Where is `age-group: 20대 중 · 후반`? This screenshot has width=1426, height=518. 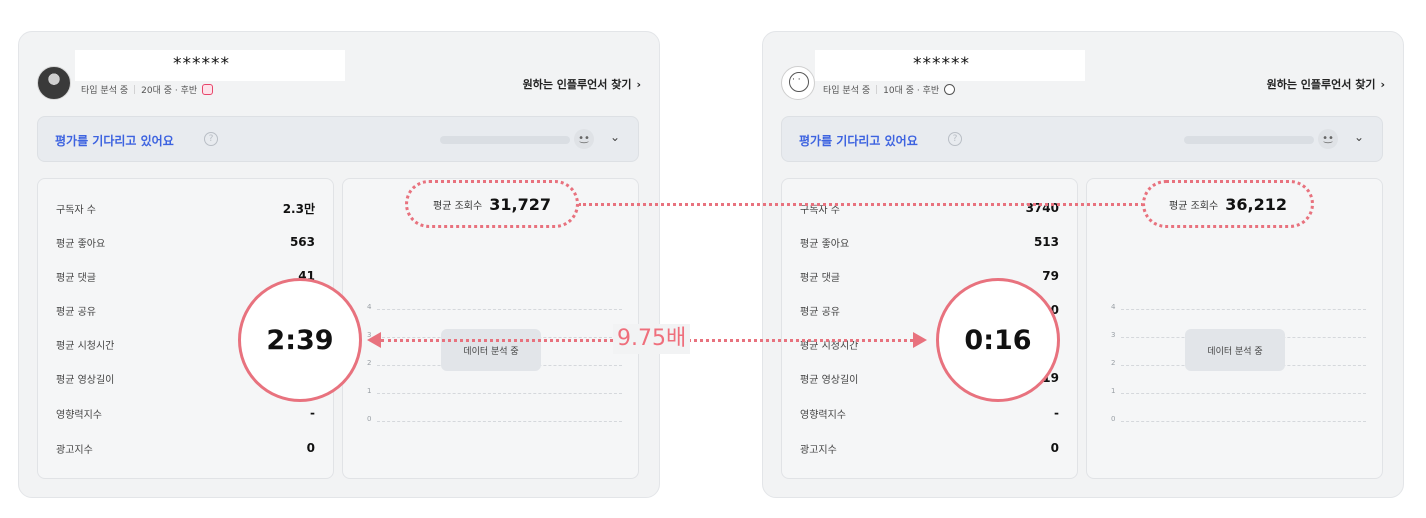
age-group: 20대 중 · 후반 is located at coordinates (169, 91).